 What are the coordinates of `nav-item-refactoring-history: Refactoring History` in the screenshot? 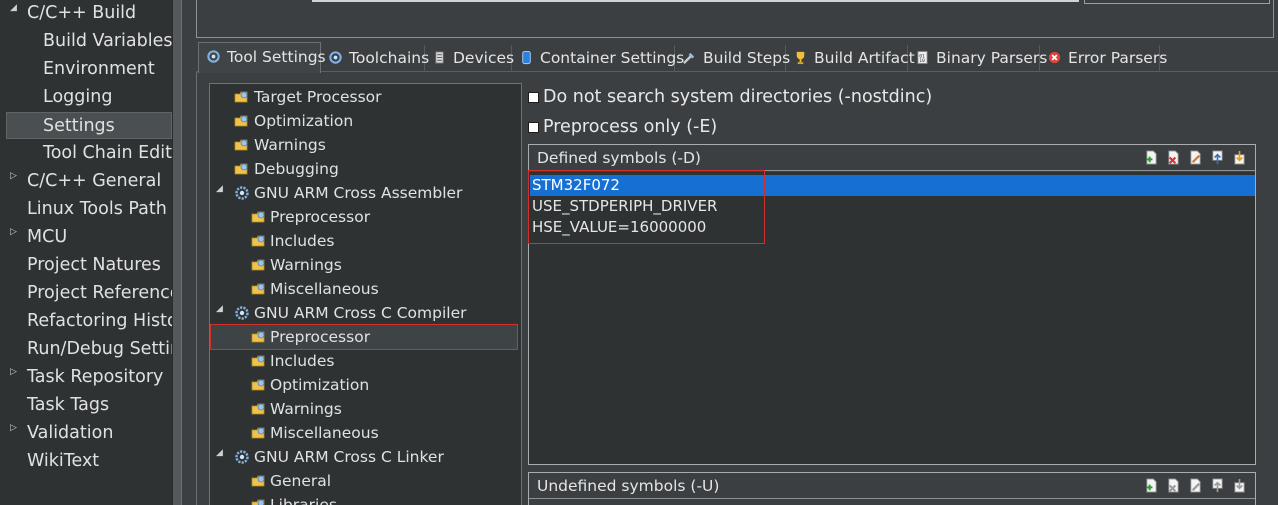 It's located at (89, 321).